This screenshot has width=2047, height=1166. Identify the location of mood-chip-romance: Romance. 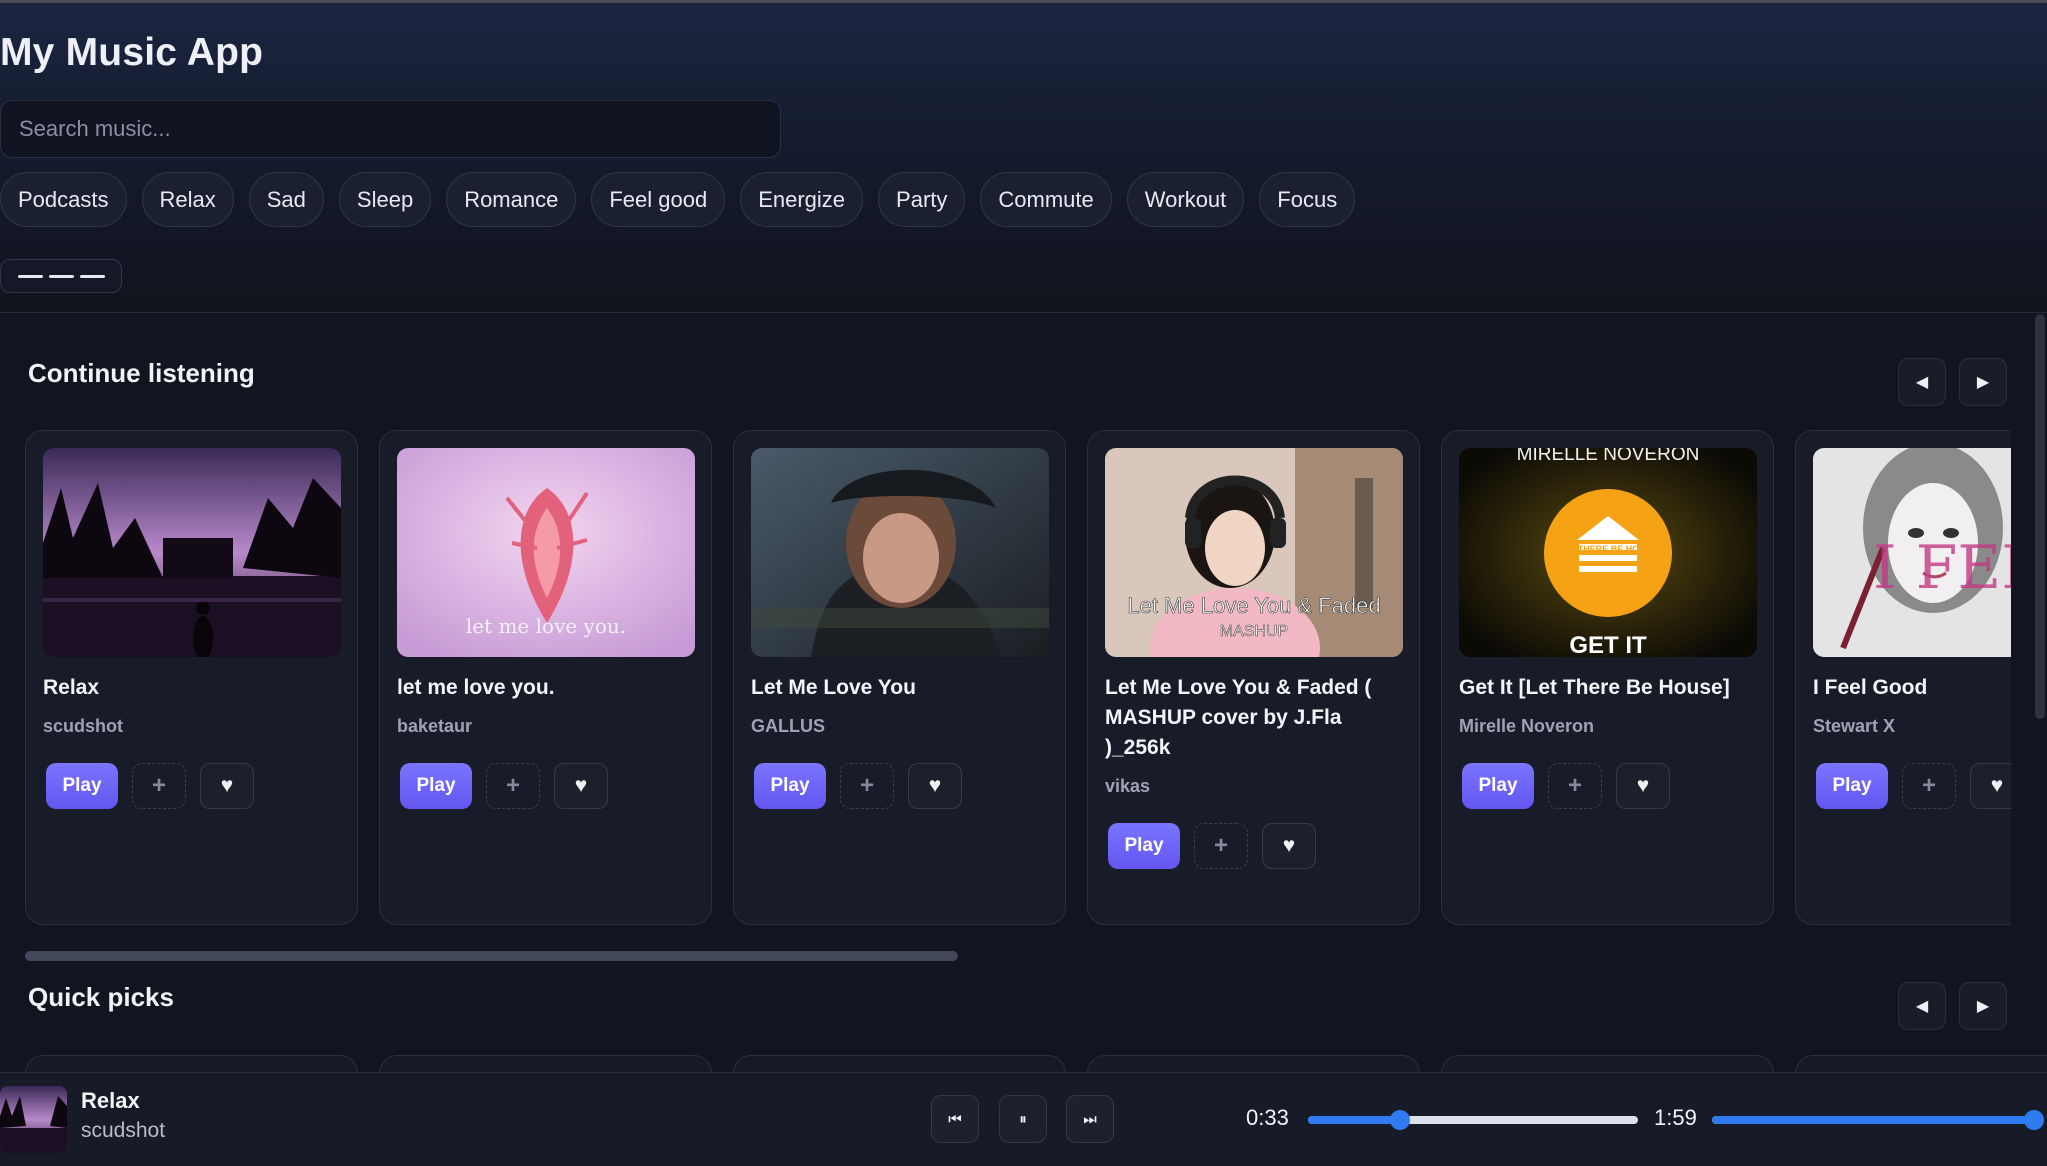
(511, 199).